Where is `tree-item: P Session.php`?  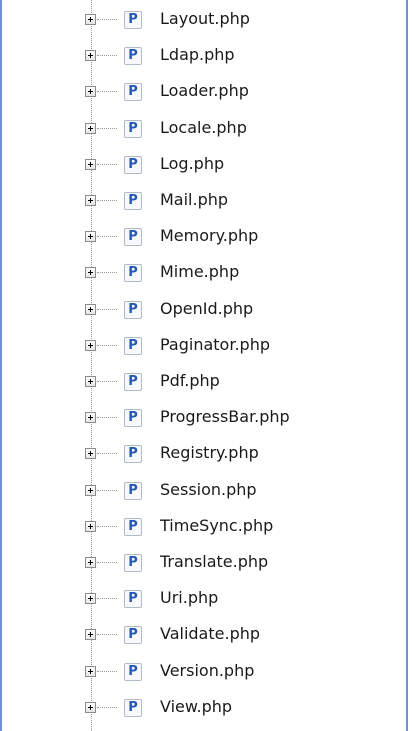
tree-item: P Session.php is located at coordinates (204, 492).